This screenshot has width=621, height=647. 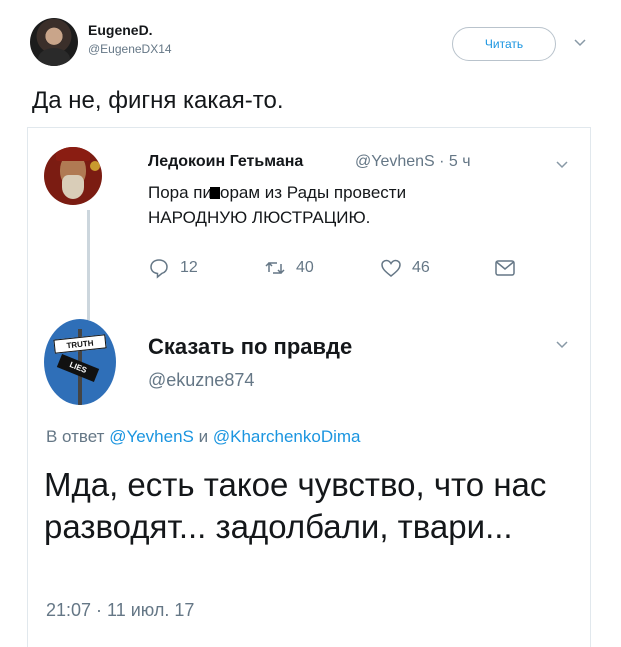 What do you see at coordinates (421, 267) in the screenshot?
I see `like-count: 46` at bounding box center [421, 267].